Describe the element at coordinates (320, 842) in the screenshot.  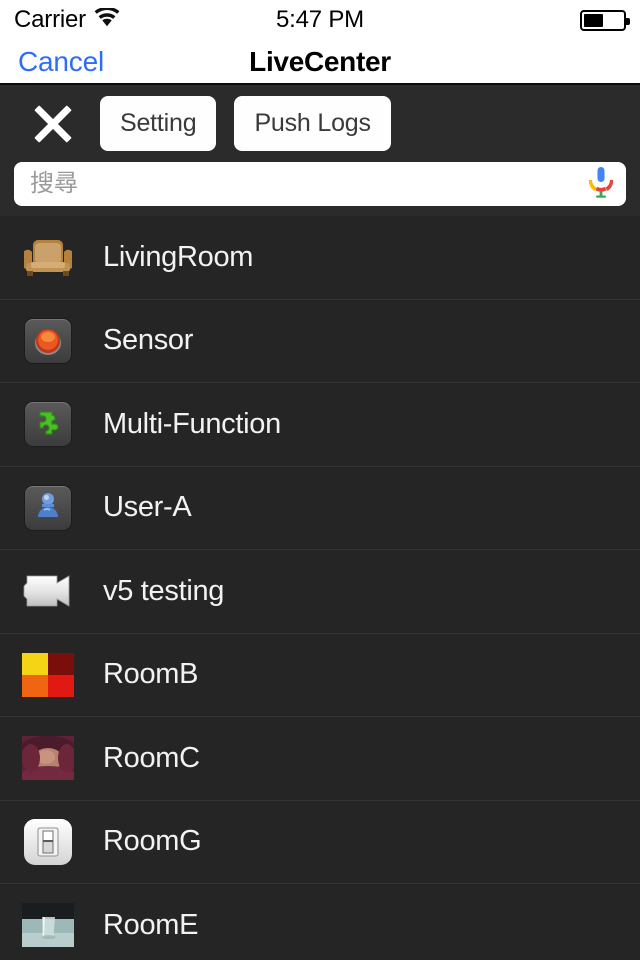
I see `list-item: RoomG` at that location.